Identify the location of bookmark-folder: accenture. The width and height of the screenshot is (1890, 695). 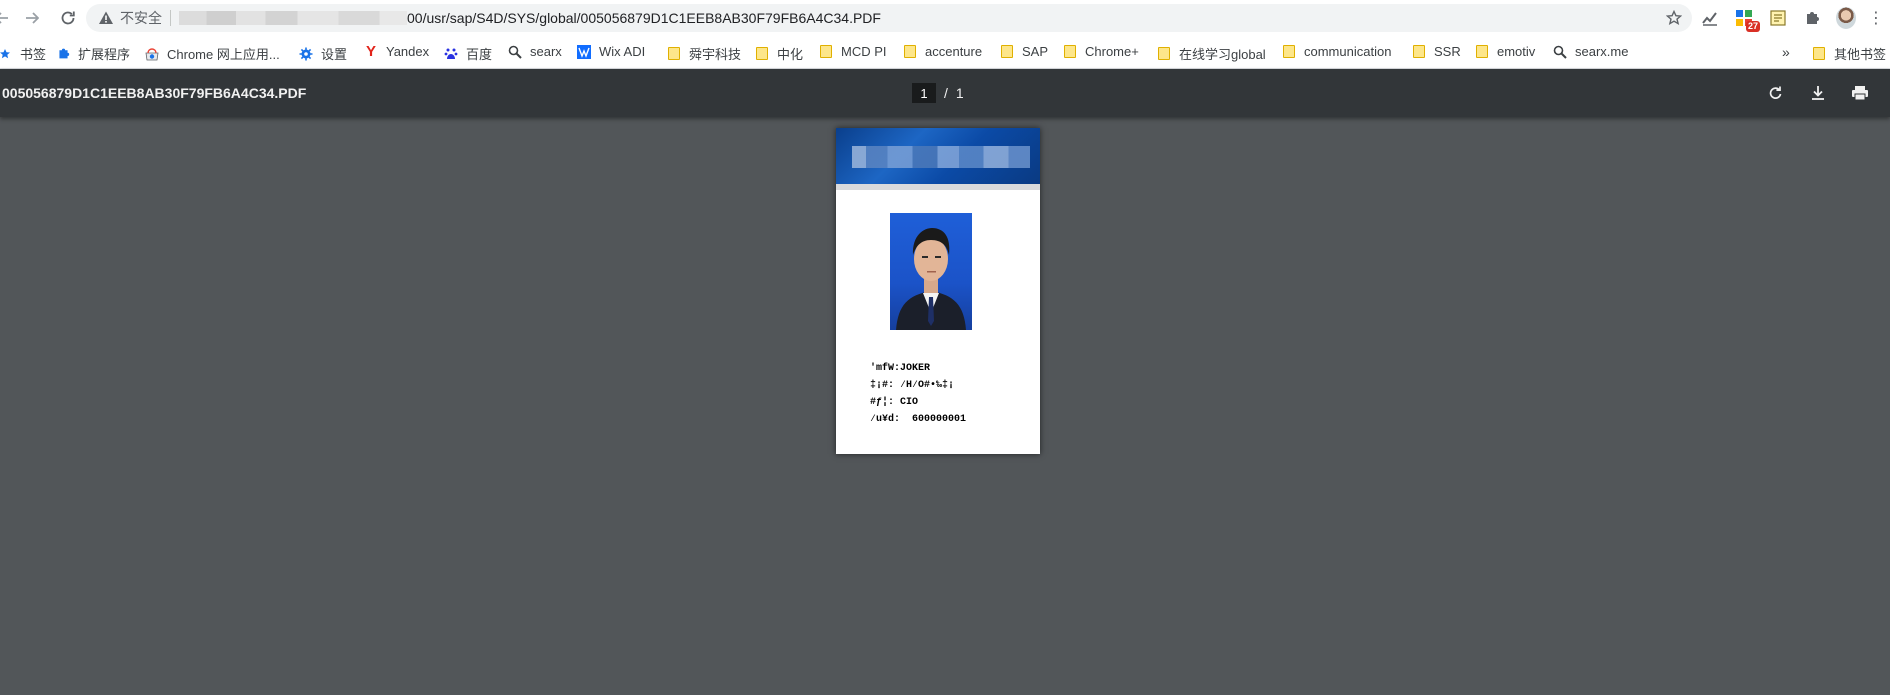
(942, 51).